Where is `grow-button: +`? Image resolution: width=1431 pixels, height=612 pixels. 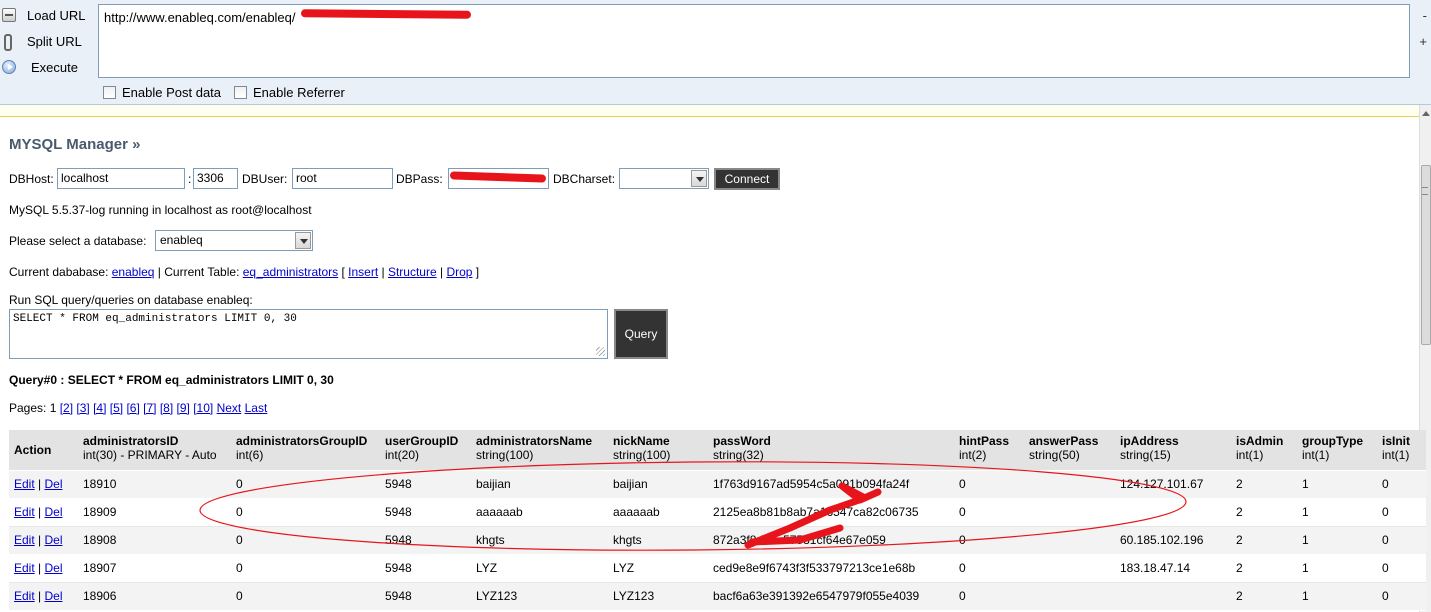
grow-button: + is located at coordinates (1423, 41).